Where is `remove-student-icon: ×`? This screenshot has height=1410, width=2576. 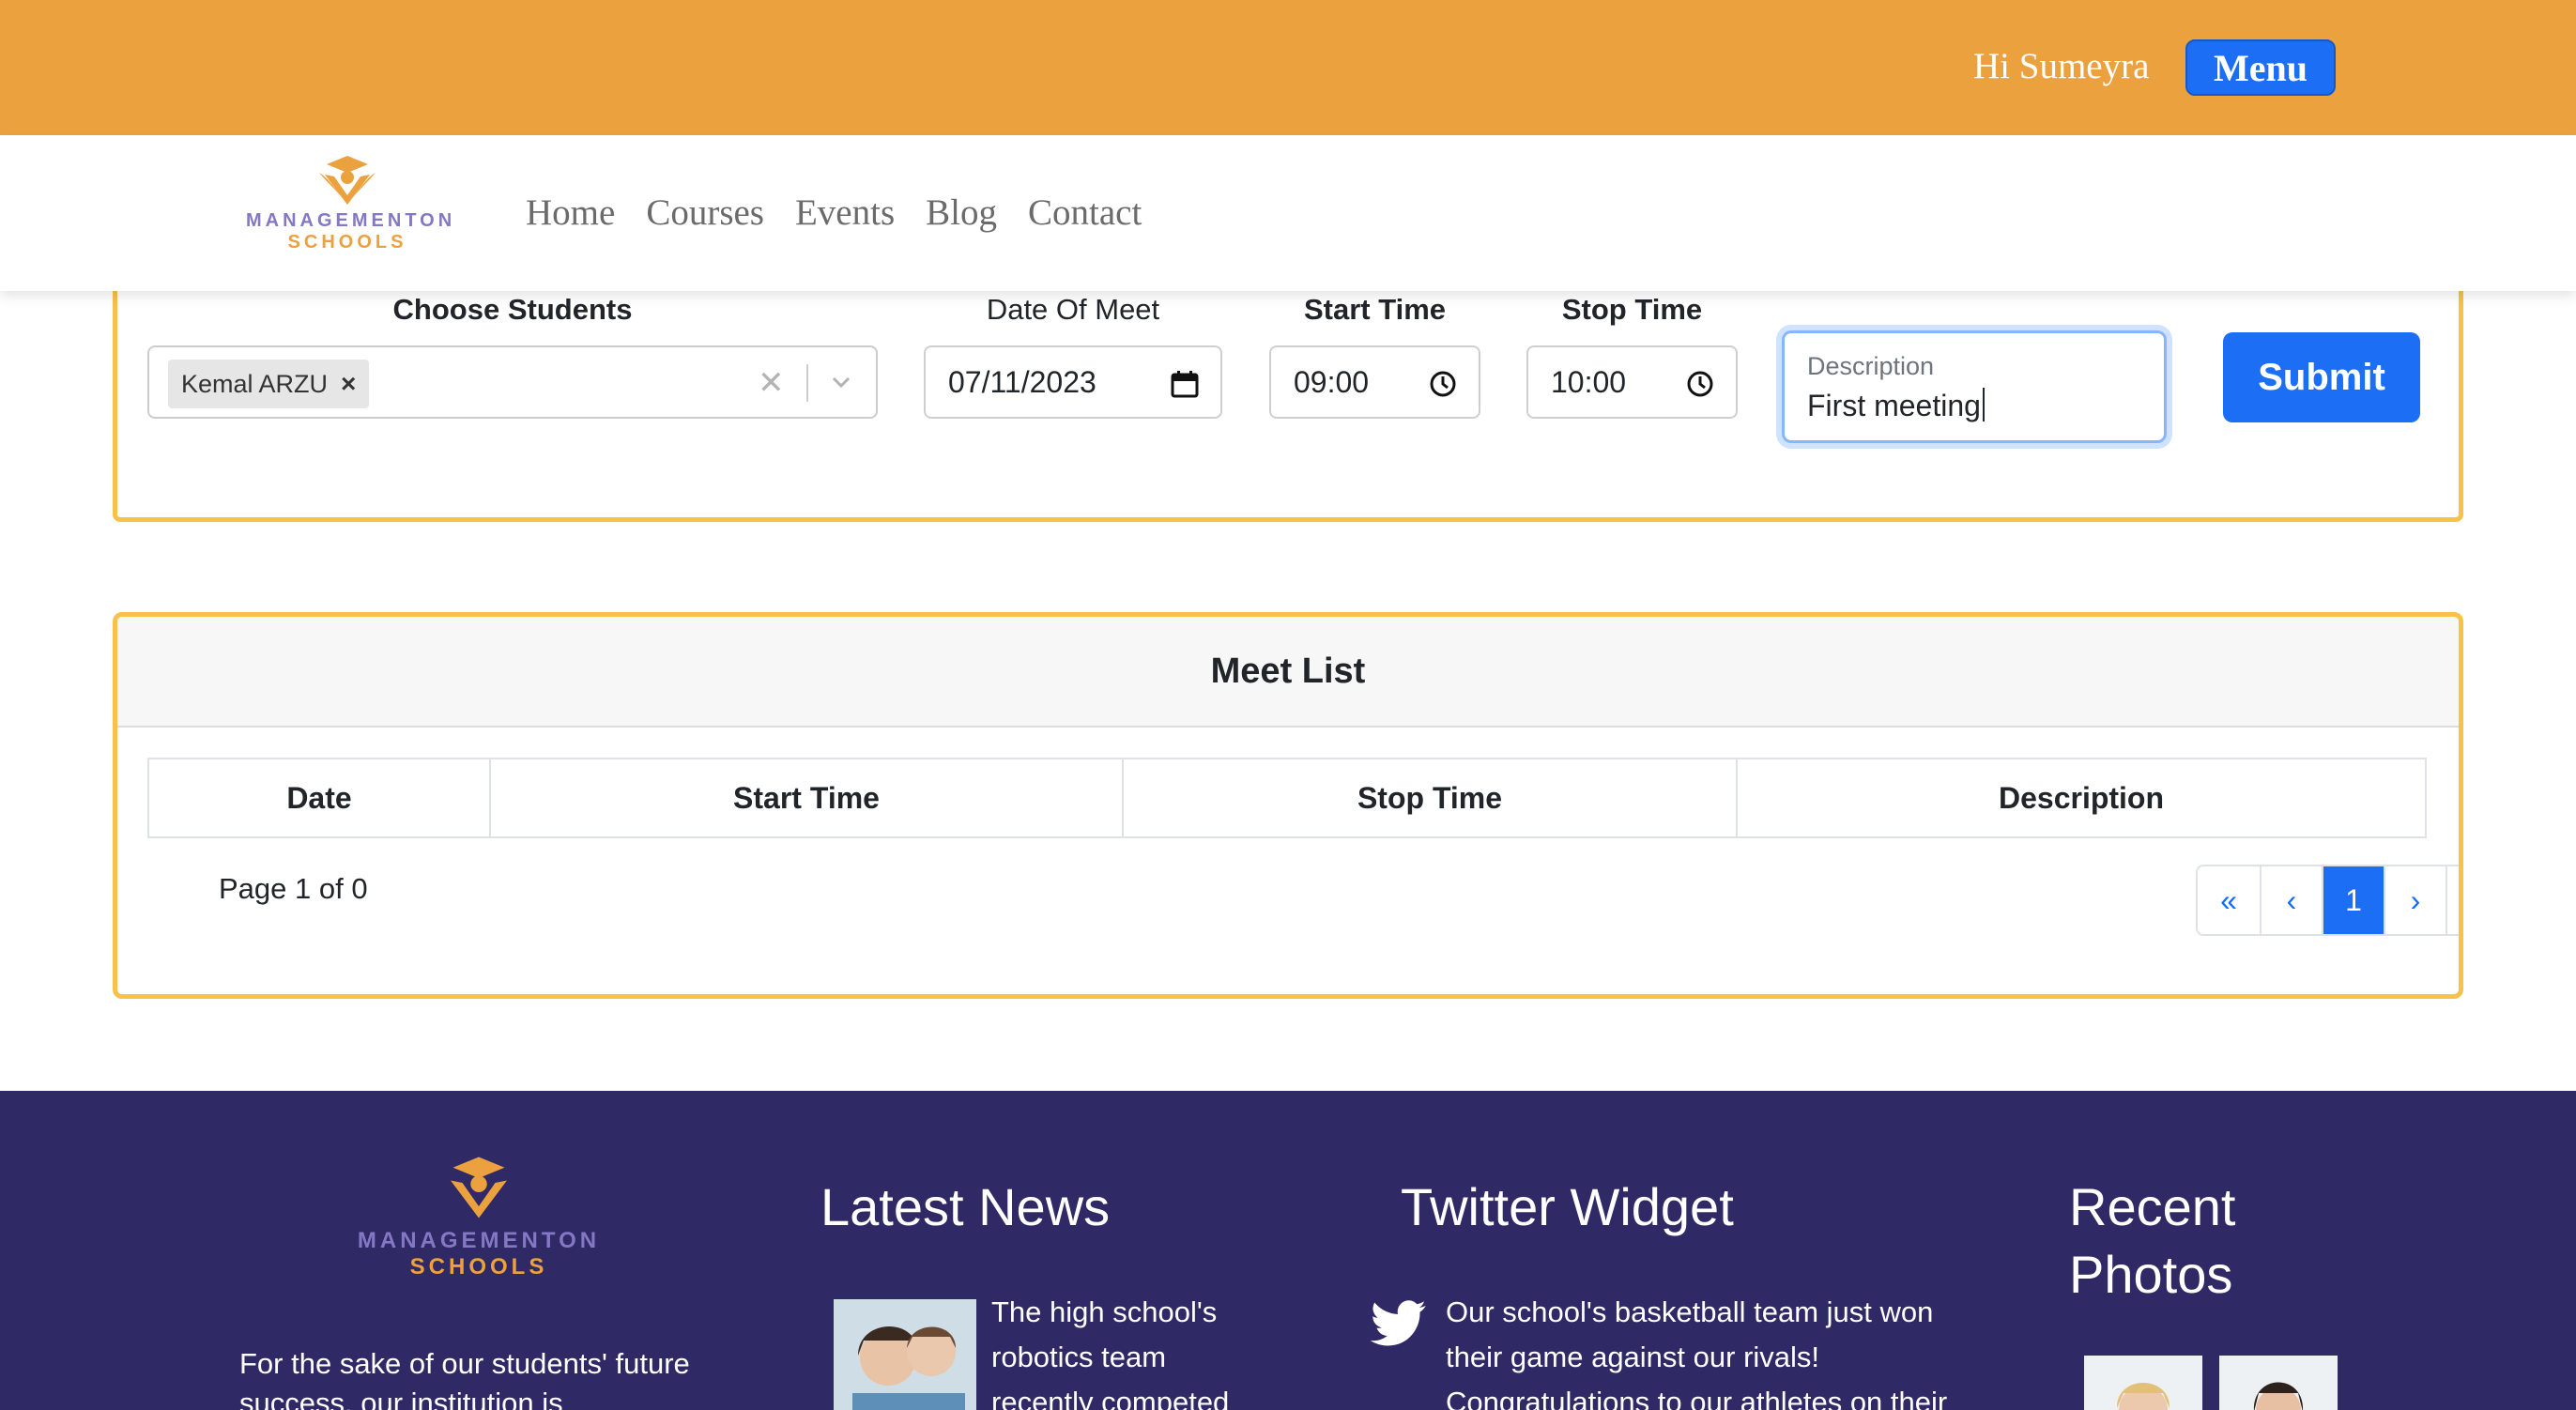
remove-student-icon: × is located at coordinates (349, 384).